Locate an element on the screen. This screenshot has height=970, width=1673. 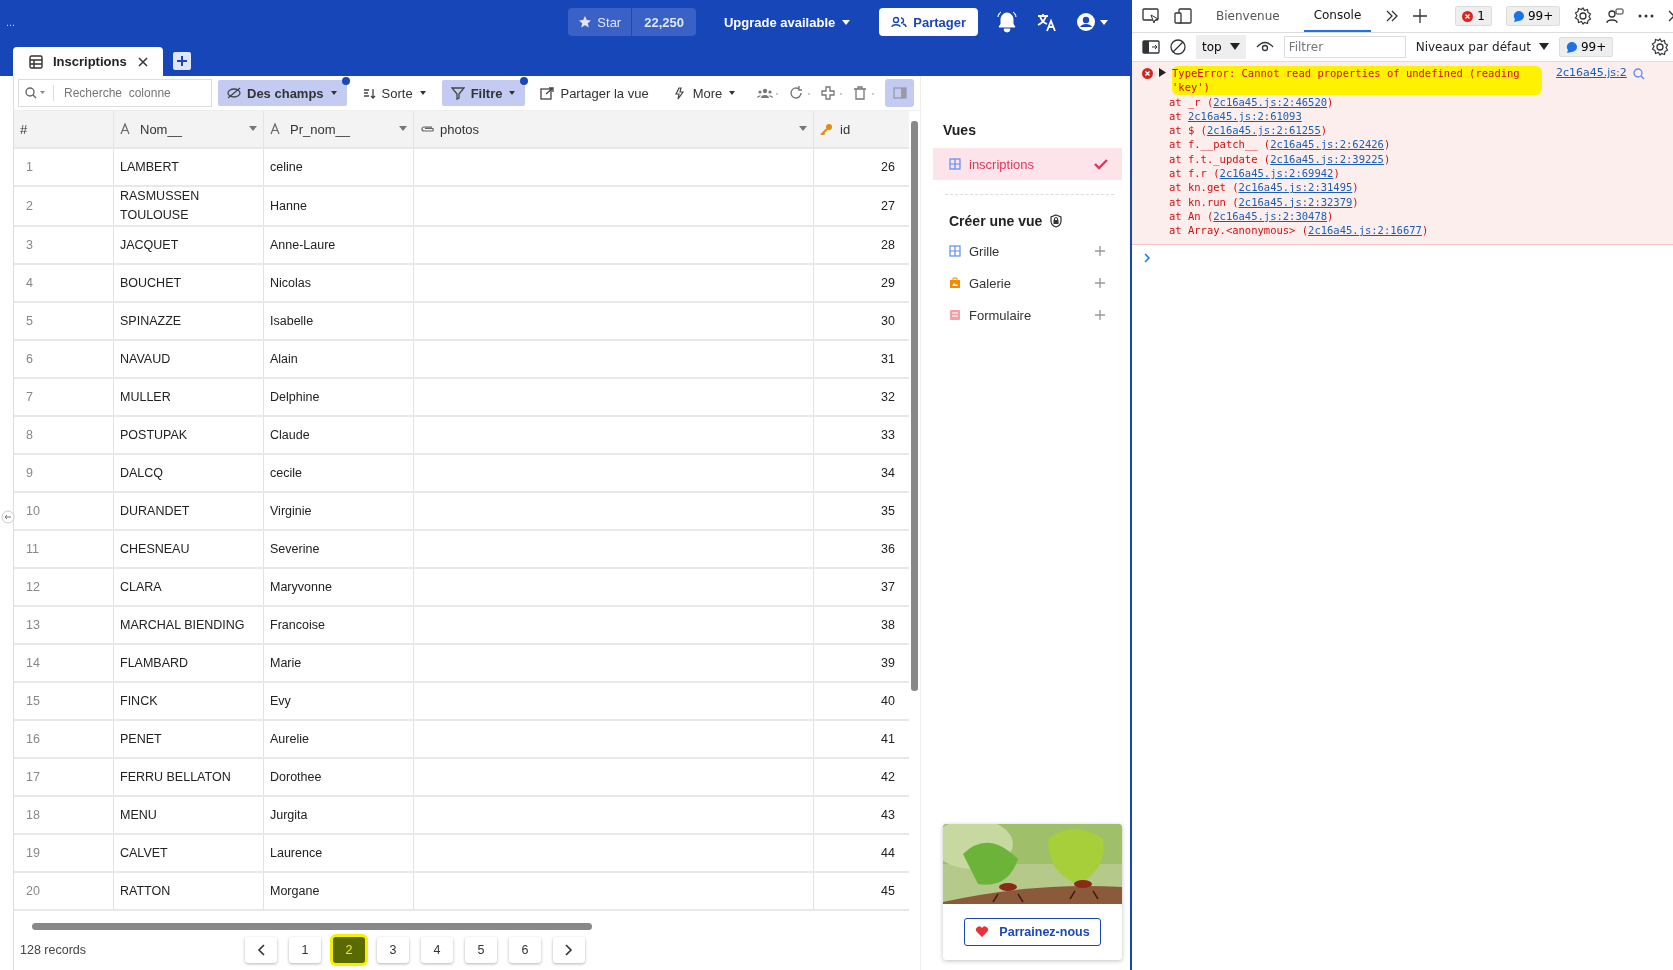
table-cell: Jurgita is located at coordinates (339, 815).